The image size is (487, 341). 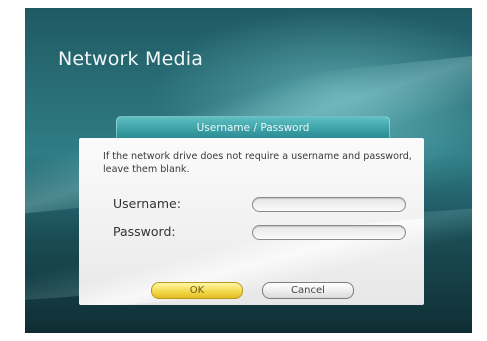 I want to click on ok-button: OK, so click(x=197, y=290).